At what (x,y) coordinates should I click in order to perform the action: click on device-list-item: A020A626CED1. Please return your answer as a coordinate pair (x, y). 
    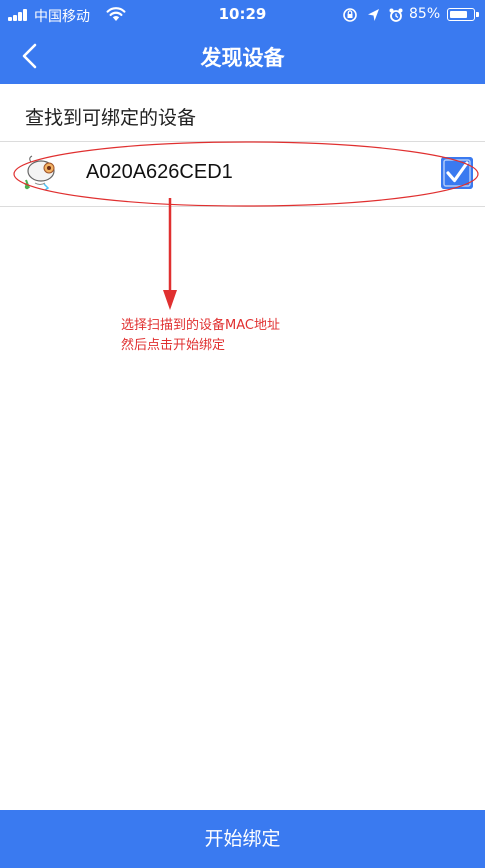
    Looking at the image, I should click on (242, 174).